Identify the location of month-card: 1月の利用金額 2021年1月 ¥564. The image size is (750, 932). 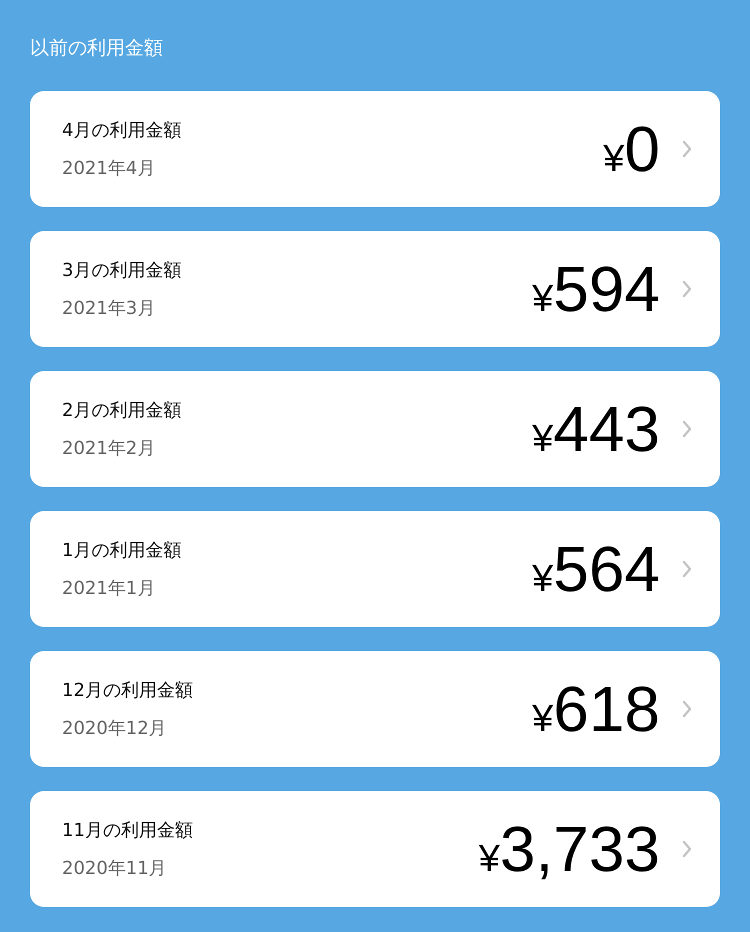
(375, 569).